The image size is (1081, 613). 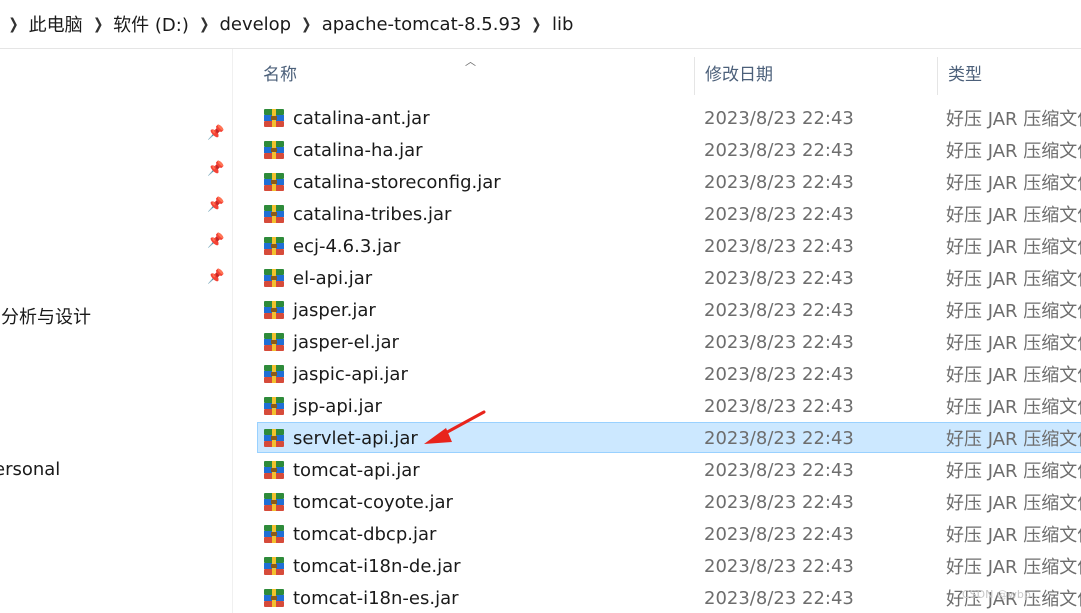 What do you see at coordinates (372, 214) in the screenshot?
I see `file-name: catalina-tribes.jar` at bounding box center [372, 214].